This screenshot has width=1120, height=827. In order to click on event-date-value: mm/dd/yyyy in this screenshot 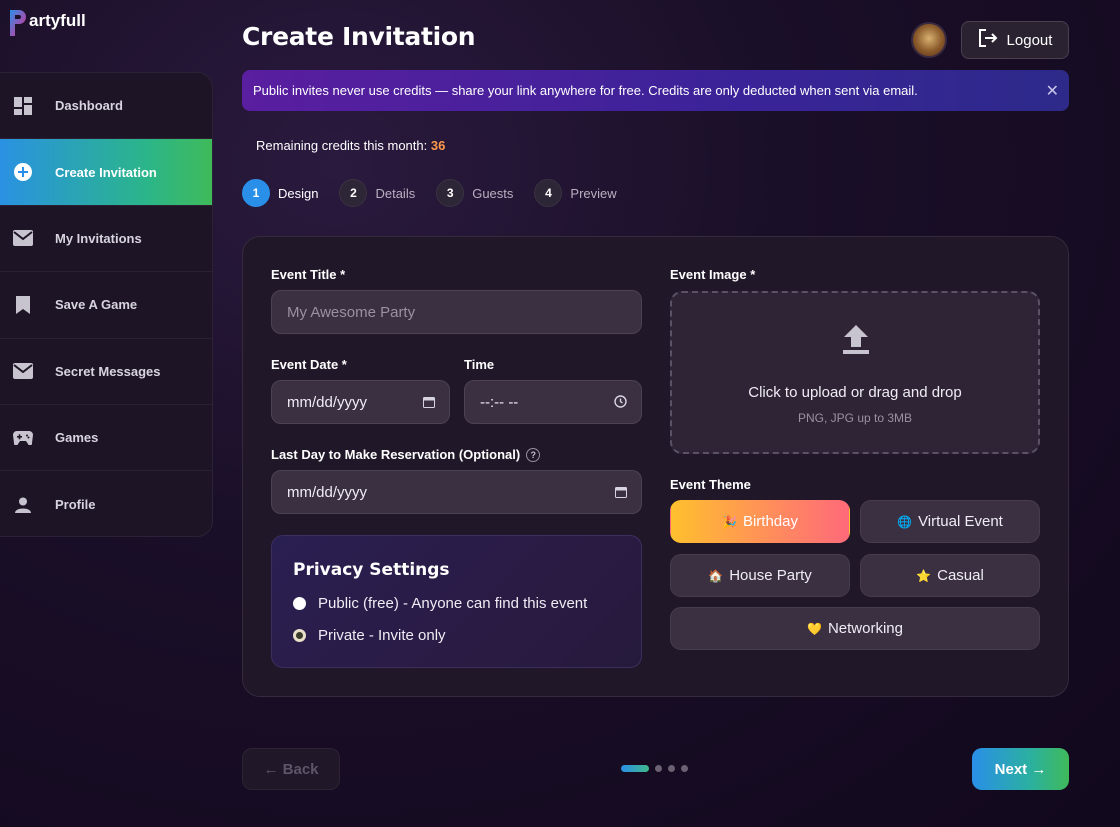, I will do `click(327, 402)`.